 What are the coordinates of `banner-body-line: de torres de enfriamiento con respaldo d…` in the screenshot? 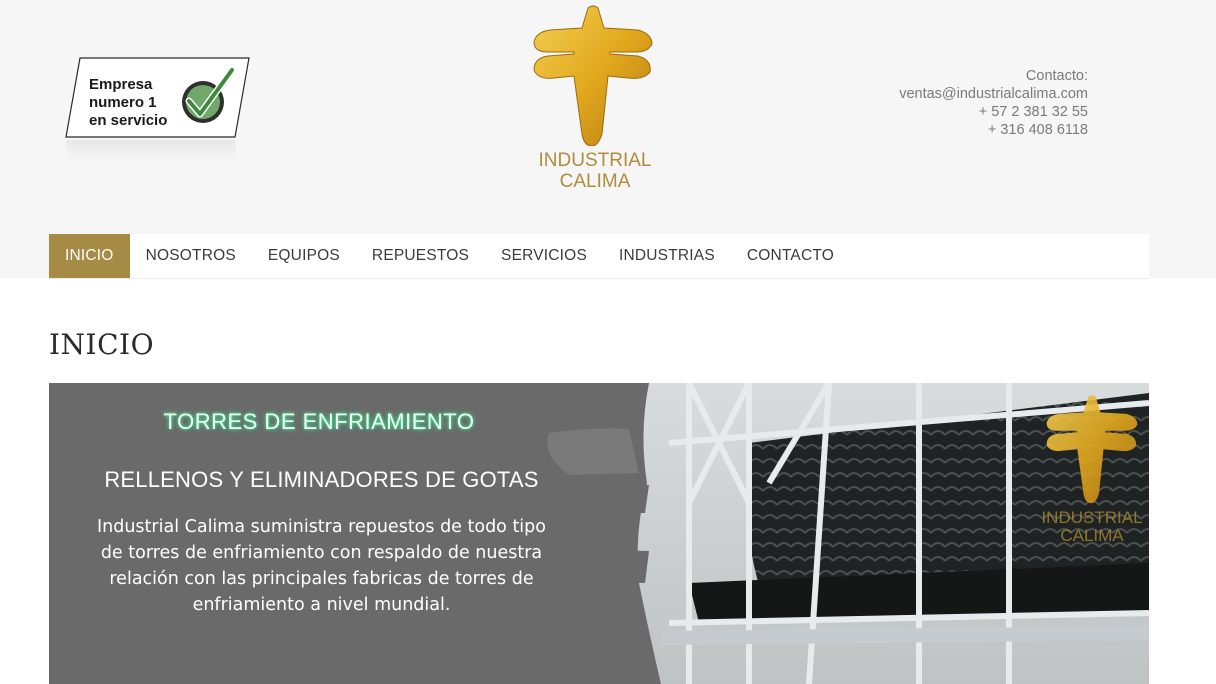 It's located at (321, 553).